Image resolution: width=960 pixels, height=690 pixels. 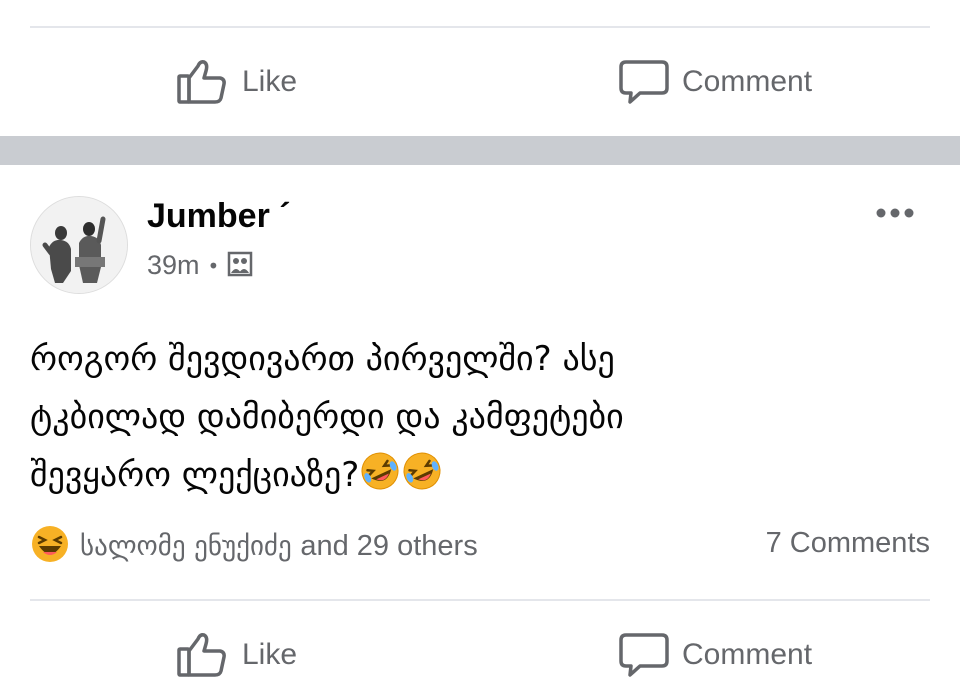 I want to click on avatar-photo, so click(x=79, y=245).